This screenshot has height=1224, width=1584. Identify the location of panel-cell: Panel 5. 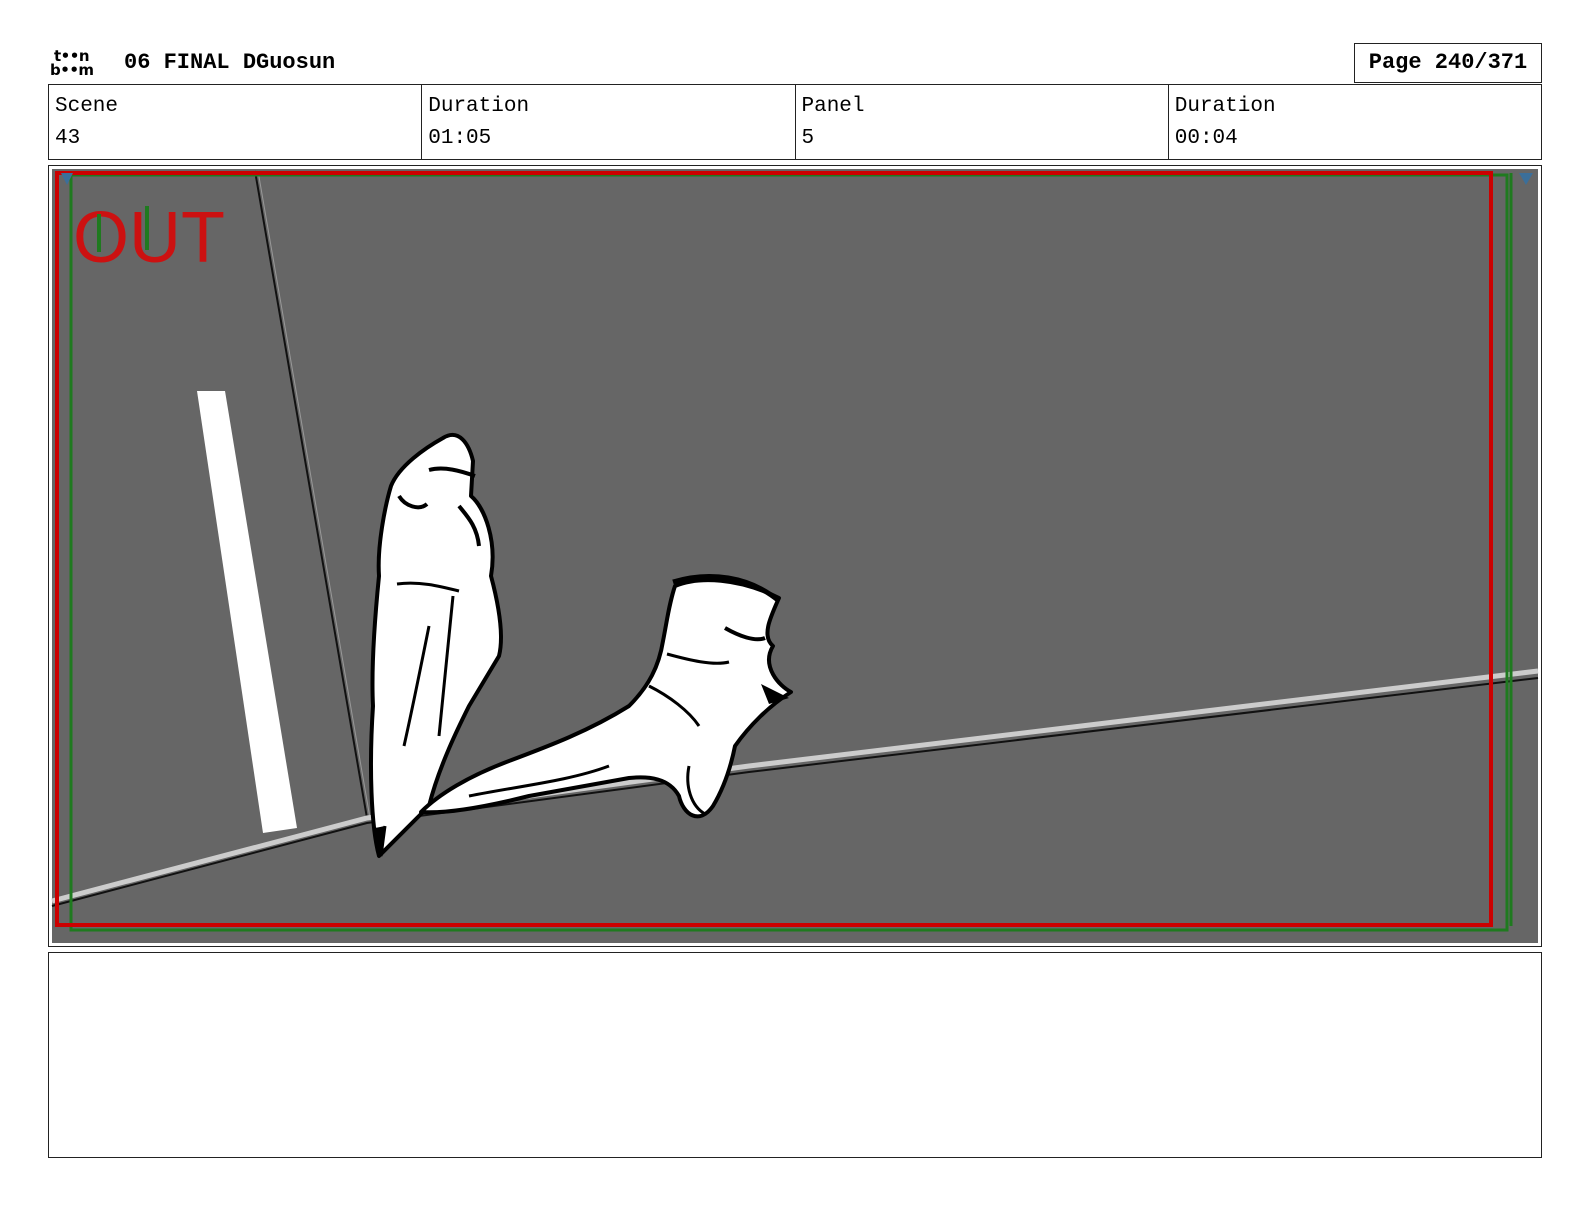
(982, 122).